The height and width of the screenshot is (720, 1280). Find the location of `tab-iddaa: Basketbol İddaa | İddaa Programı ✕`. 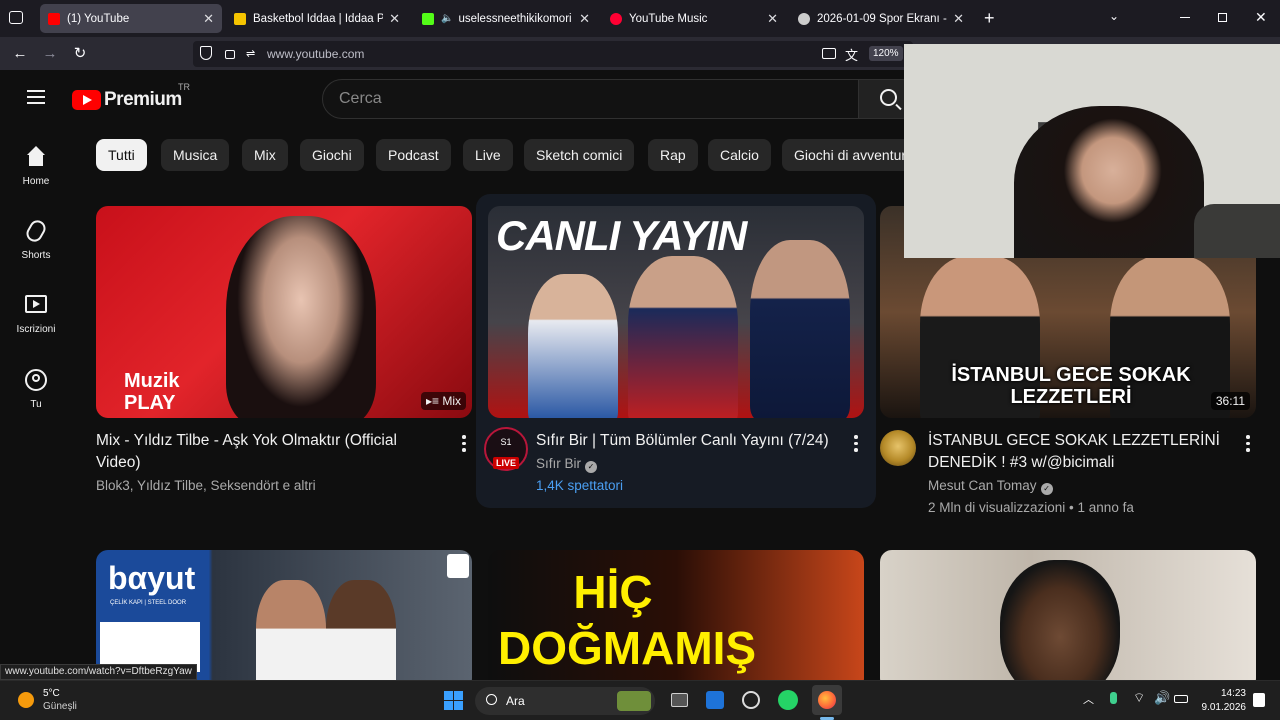

tab-iddaa: Basketbol İddaa | İddaa Programı ✕ is located at coordinates (317, 18).